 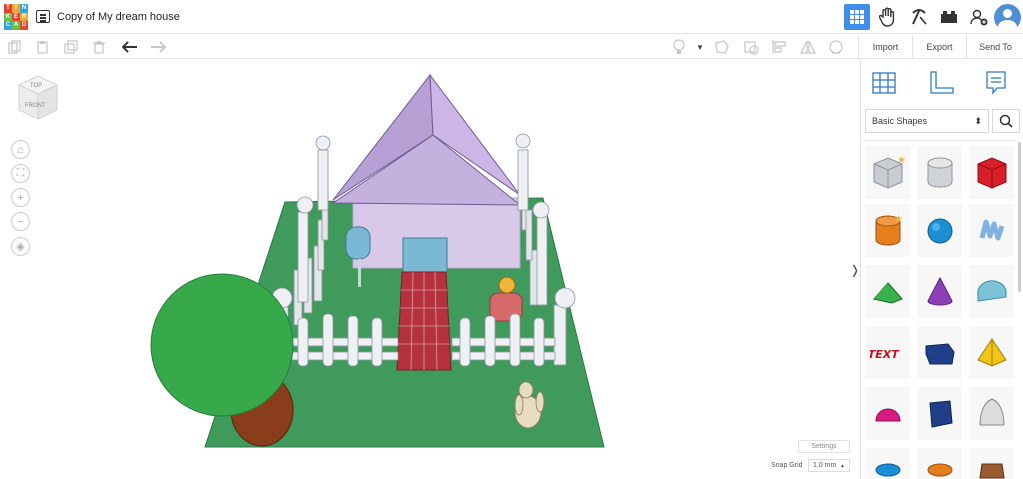 What do you see at coordinates (8, 25) in the screenshot?
I see `logo-letter: C` at bounding box center [8, 25].